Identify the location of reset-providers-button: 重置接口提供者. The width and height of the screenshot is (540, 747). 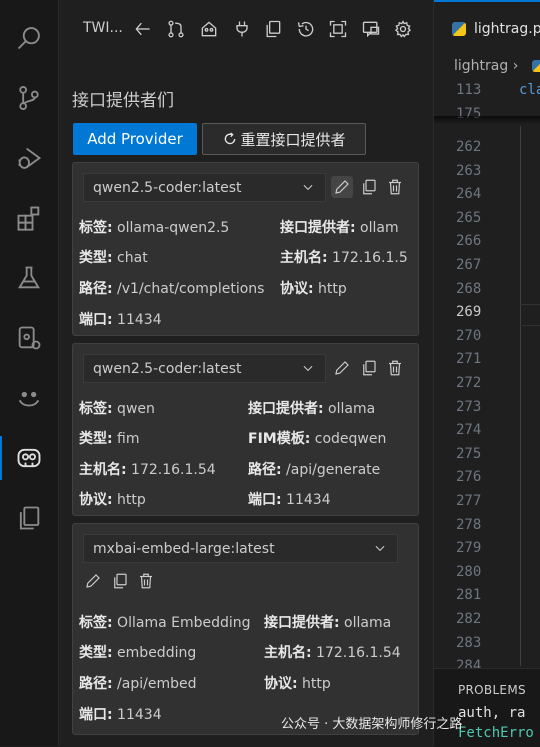
(284, 139).